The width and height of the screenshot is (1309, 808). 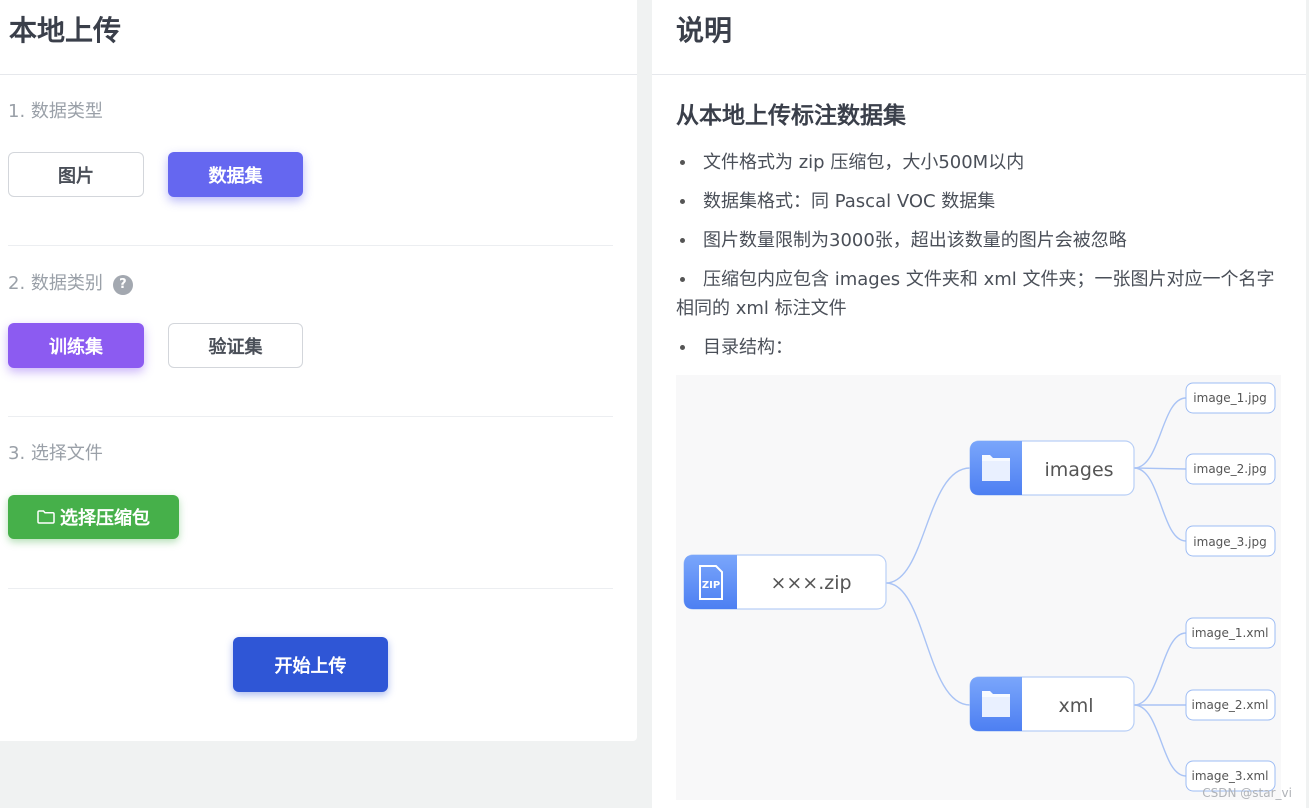 What do you see at coordinates (1229, 398) in the screenshot?
I see `file-image_1-jpg: image_1.jpg` at bounding box center [1229, 398].